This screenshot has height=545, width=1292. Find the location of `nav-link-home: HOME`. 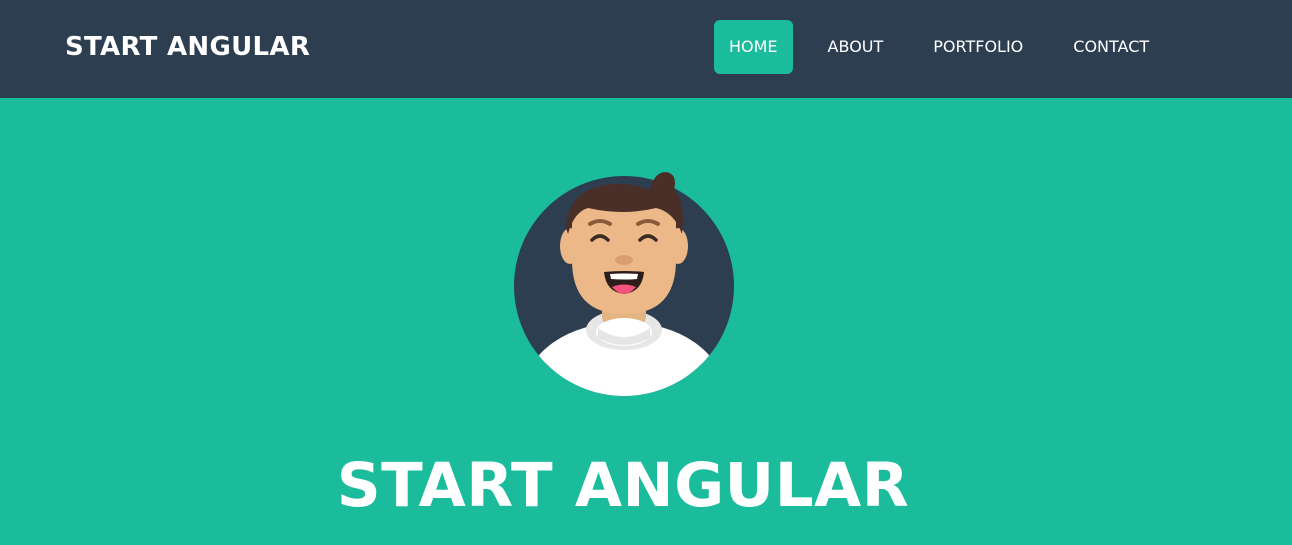

nav-link-home: HOME is located at coordinates (753, 47).